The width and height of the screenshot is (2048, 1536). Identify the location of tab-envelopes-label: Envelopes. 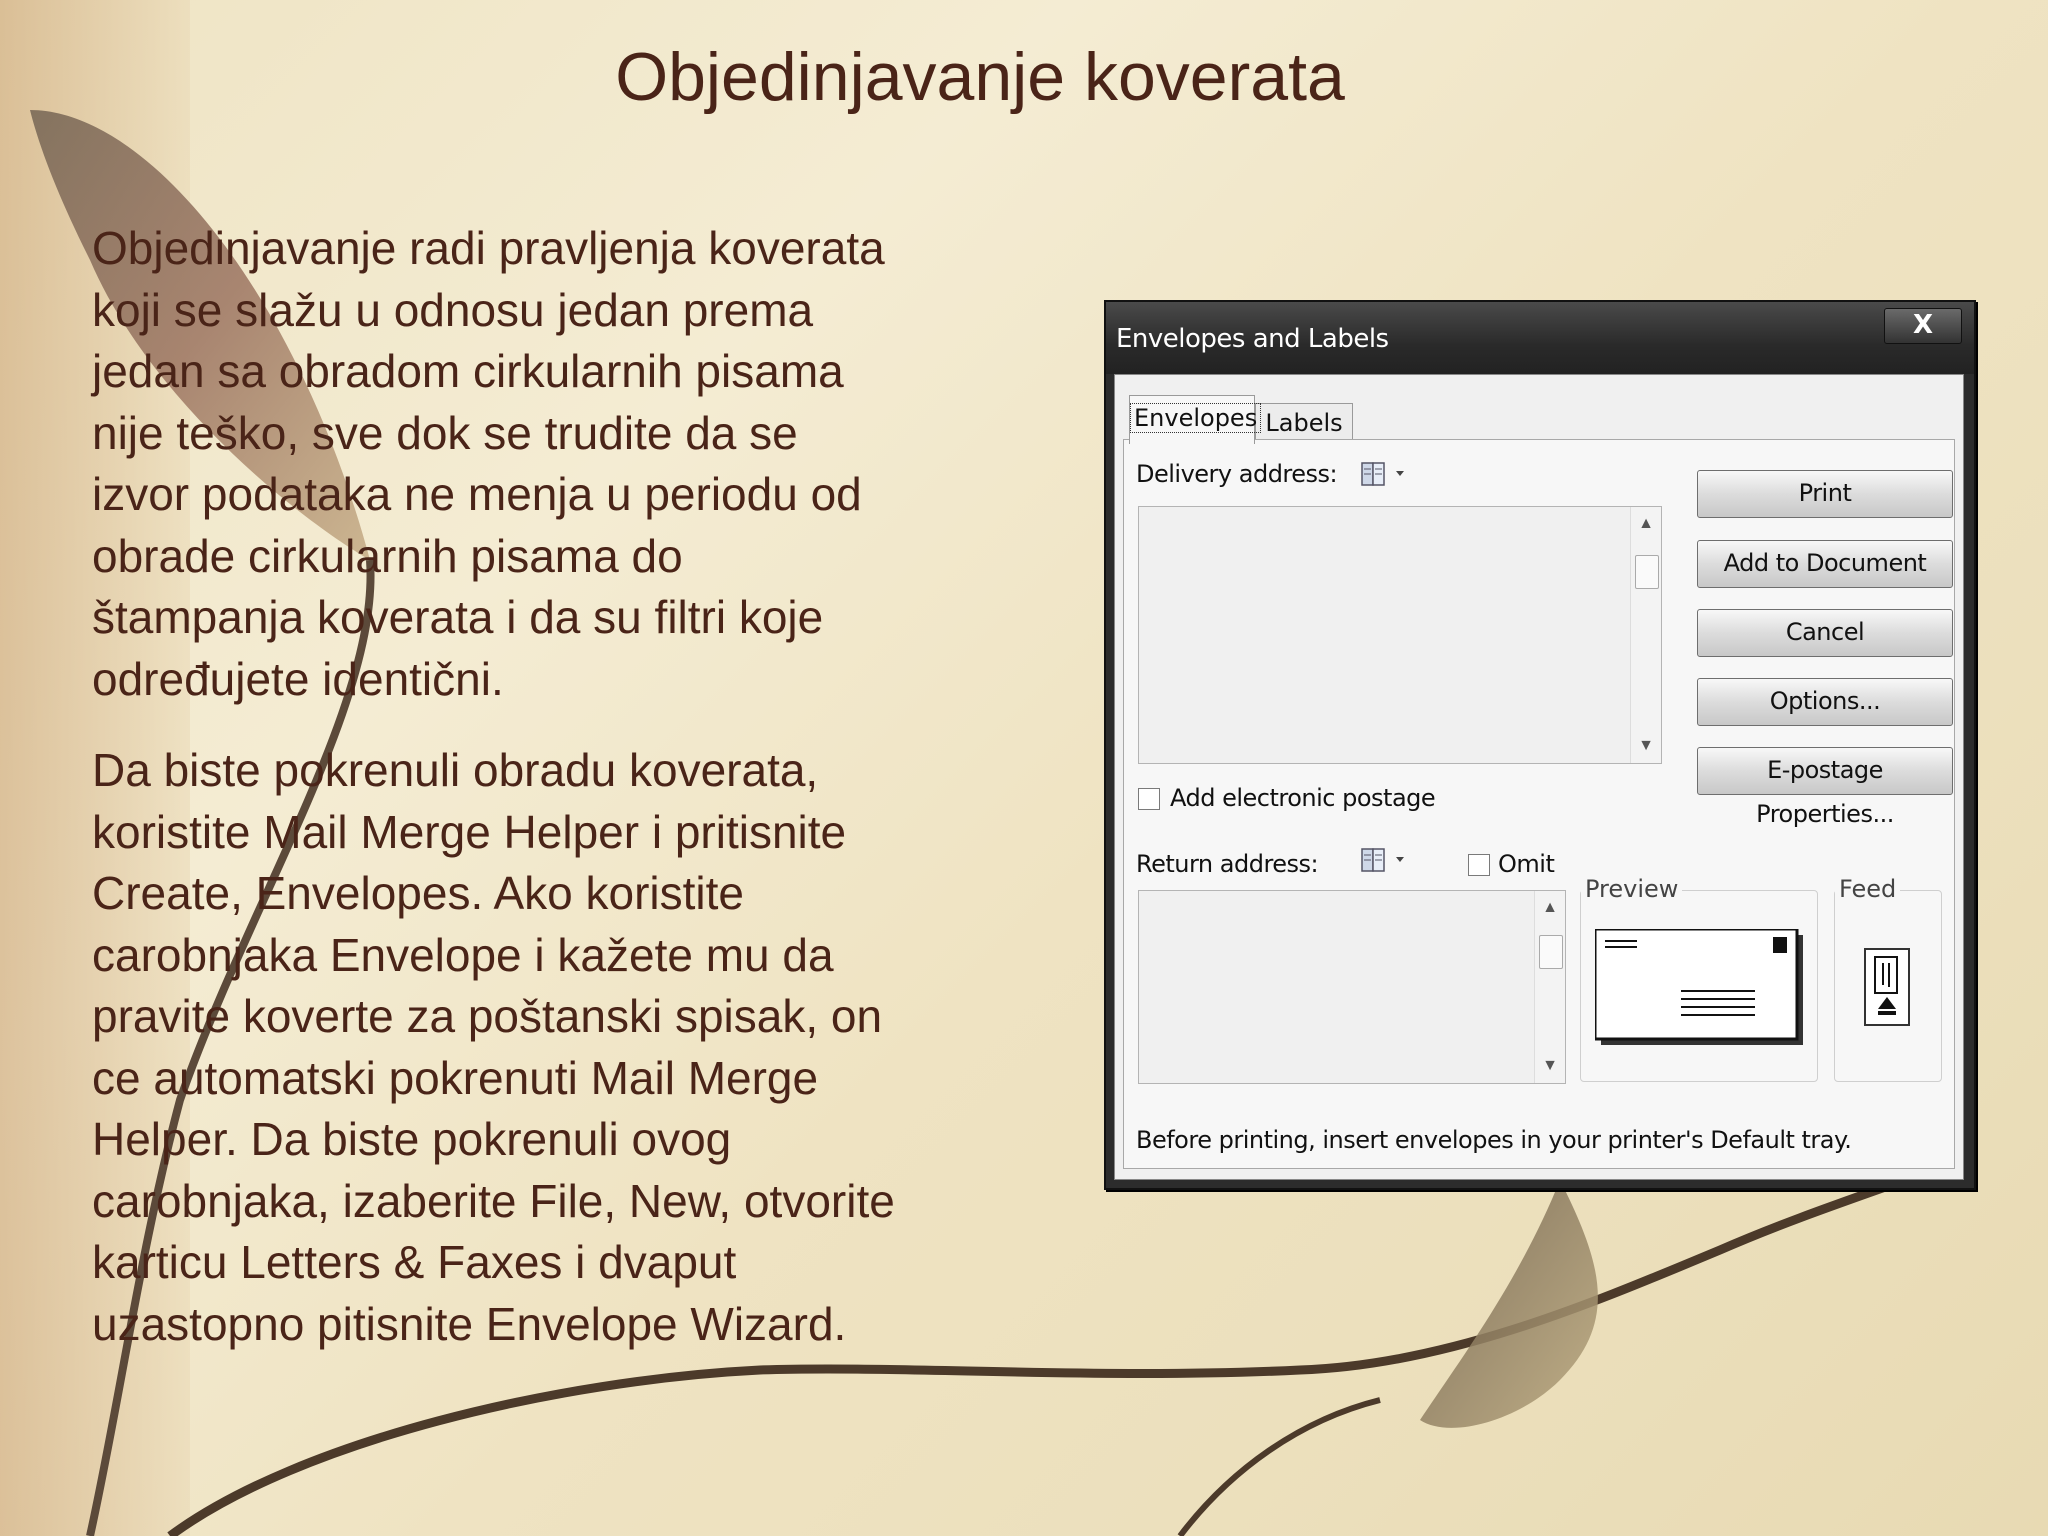
(1196, 418).